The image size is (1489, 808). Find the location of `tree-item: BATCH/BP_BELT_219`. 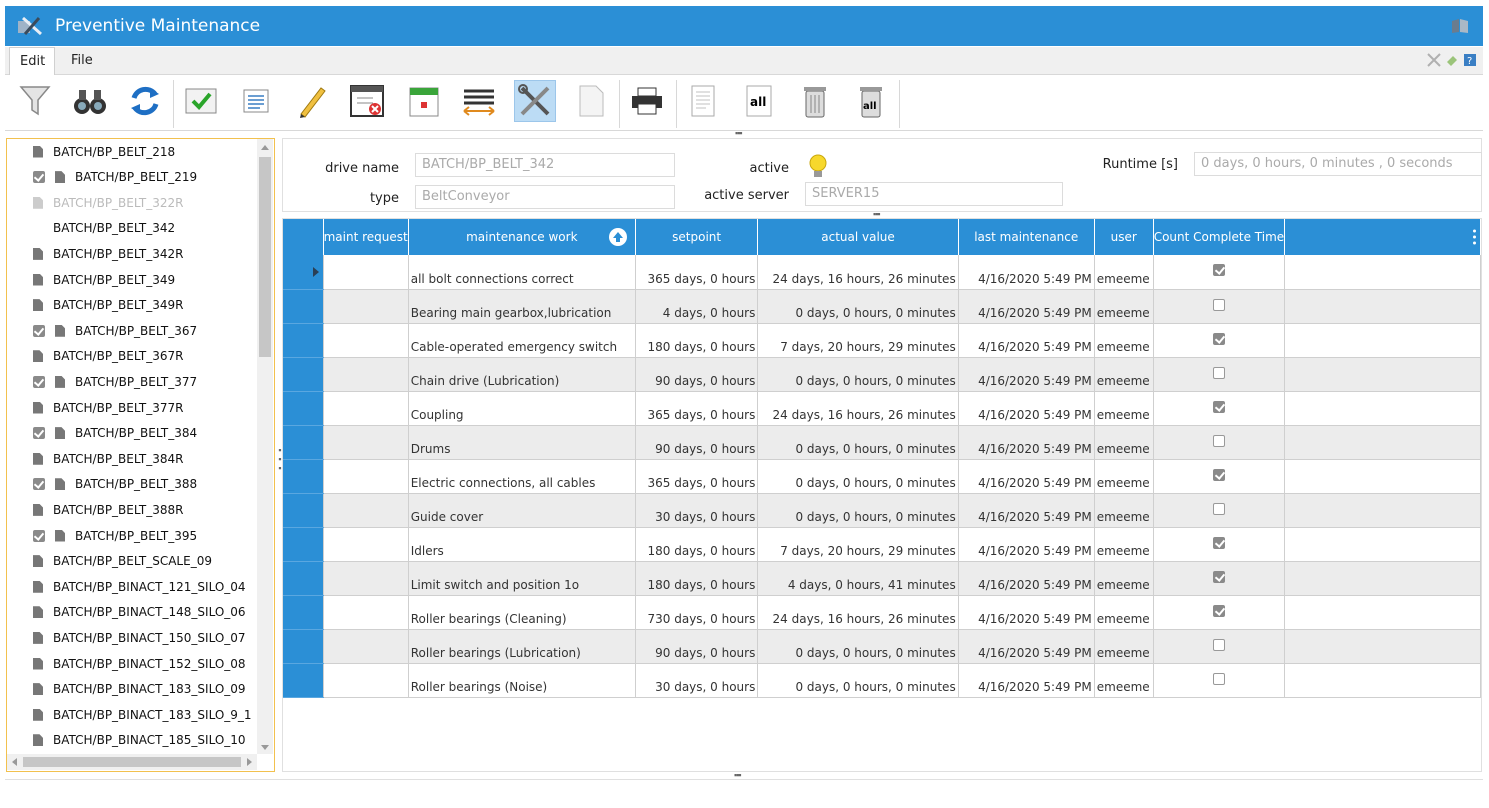

tree-item: BATCH/BP_BELT_219 is located at coordinates (132, 177).